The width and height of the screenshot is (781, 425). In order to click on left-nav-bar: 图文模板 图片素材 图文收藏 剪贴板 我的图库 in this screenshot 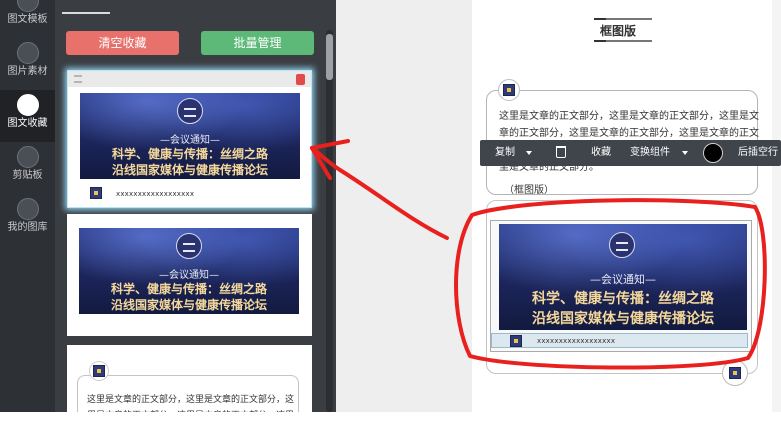, I will do `click(27, 206)`.